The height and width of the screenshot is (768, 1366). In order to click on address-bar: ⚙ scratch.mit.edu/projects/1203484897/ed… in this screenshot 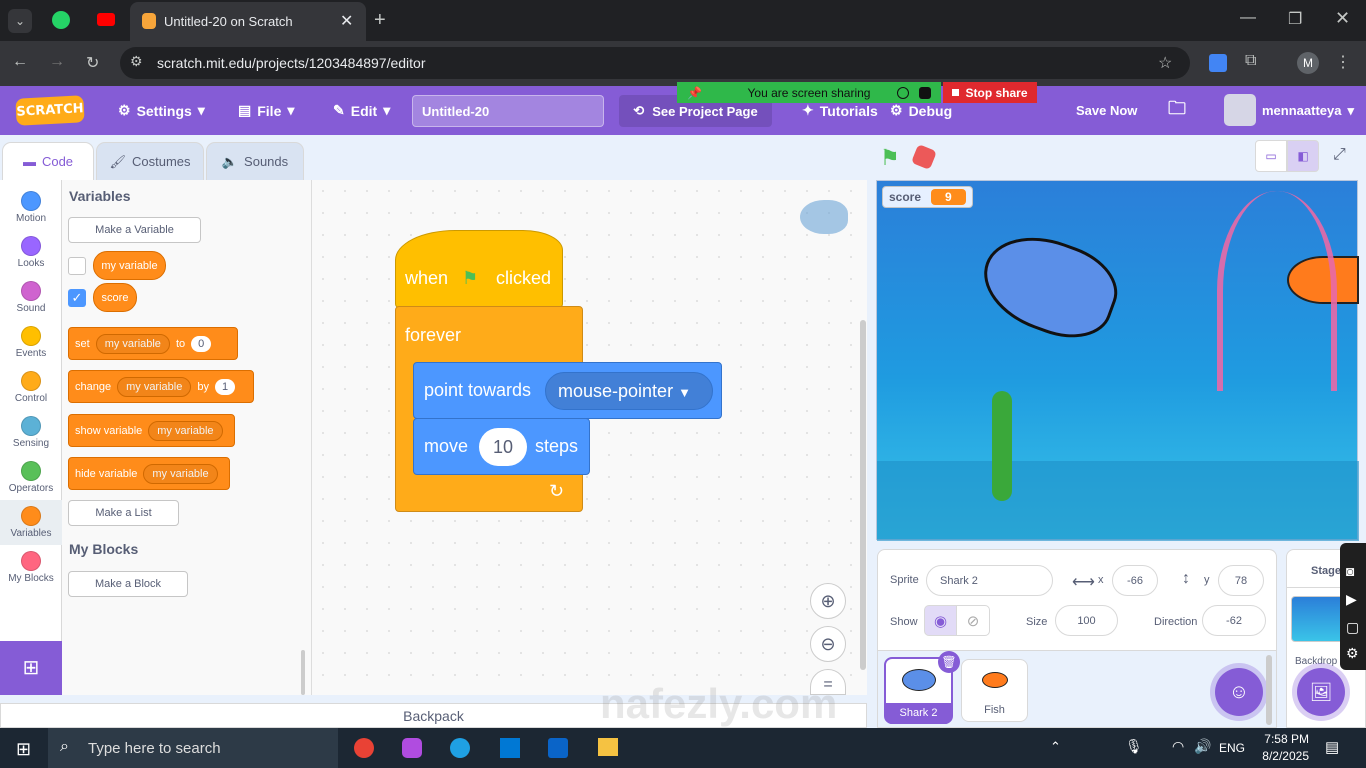, I will do `click(655, 63)`.